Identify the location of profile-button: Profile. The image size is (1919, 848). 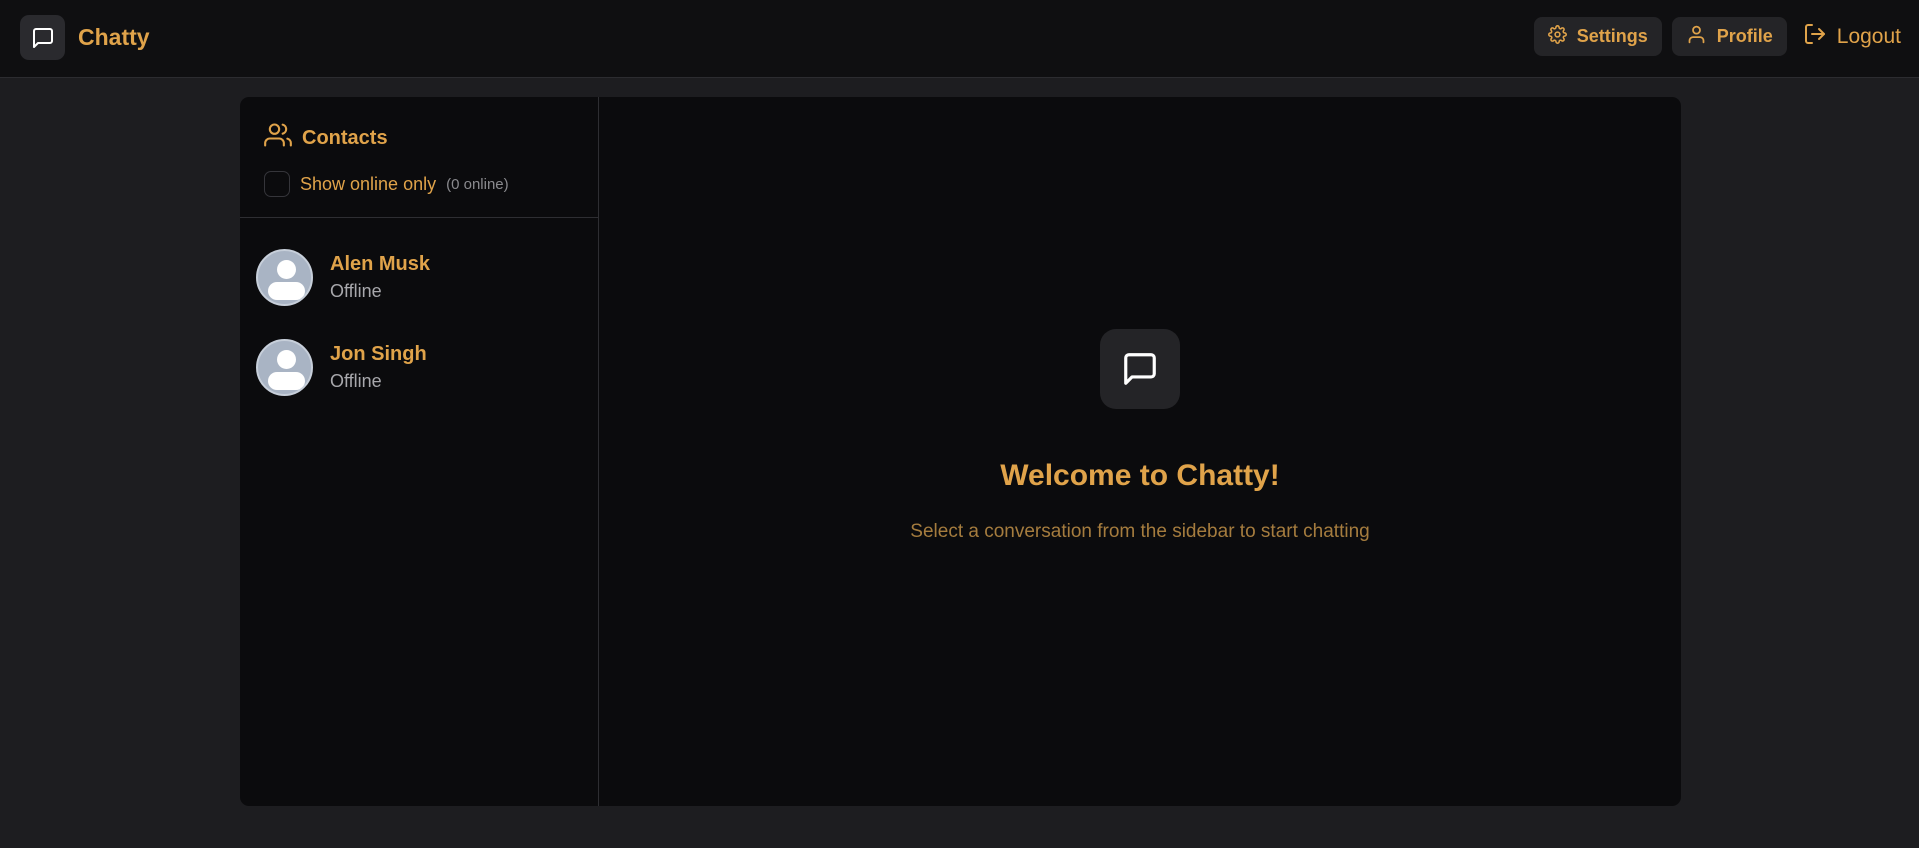
(1729, 36).